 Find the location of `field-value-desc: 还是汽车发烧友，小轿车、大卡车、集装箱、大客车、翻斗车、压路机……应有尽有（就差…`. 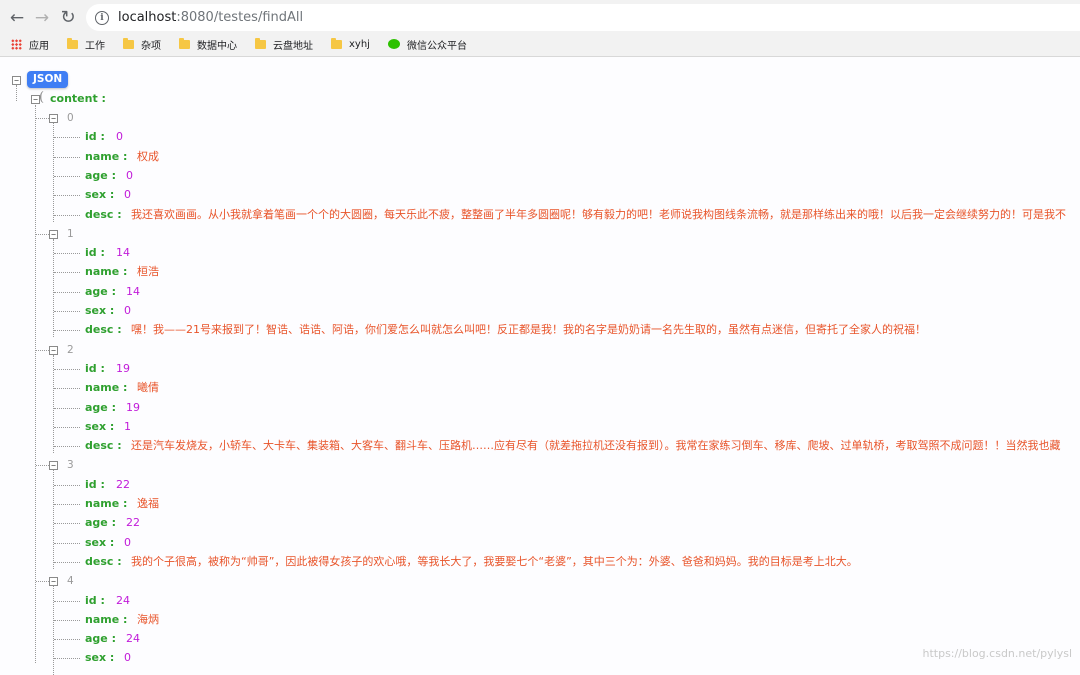

field-value-desc: 还是汽车发烧友，小轿车、大卡车、集装箱、大客车、翻斗车、压路机……应有尽有（就差… is located at coordinates (596, 446).